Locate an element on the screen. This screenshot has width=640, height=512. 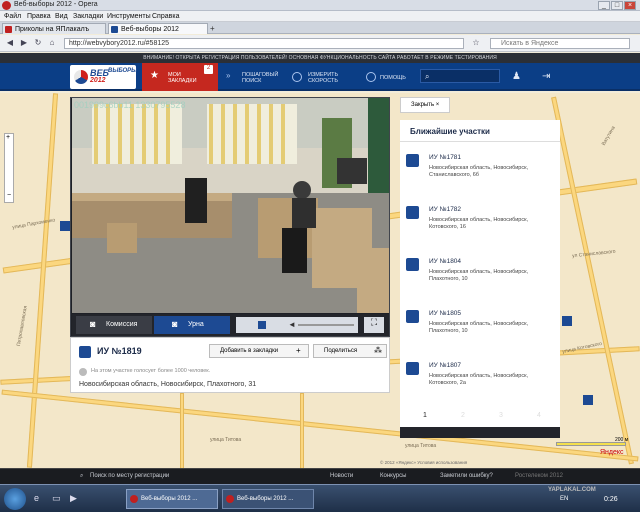
map-copyright: © 2012 «Яндекс» Условия использования is located at coordinates (424, 462).